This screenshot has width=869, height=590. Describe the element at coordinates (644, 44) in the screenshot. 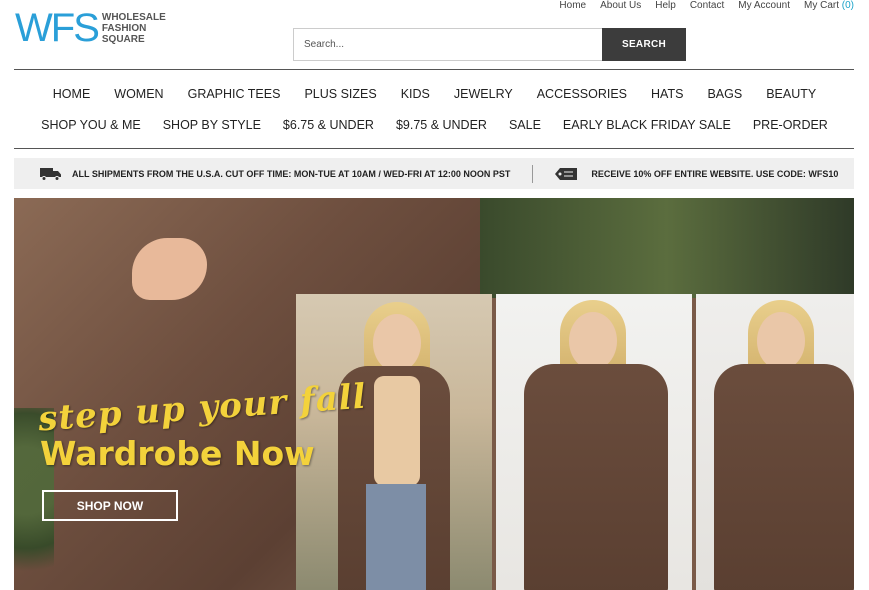

I see `search-button: SEARCH` at that location.